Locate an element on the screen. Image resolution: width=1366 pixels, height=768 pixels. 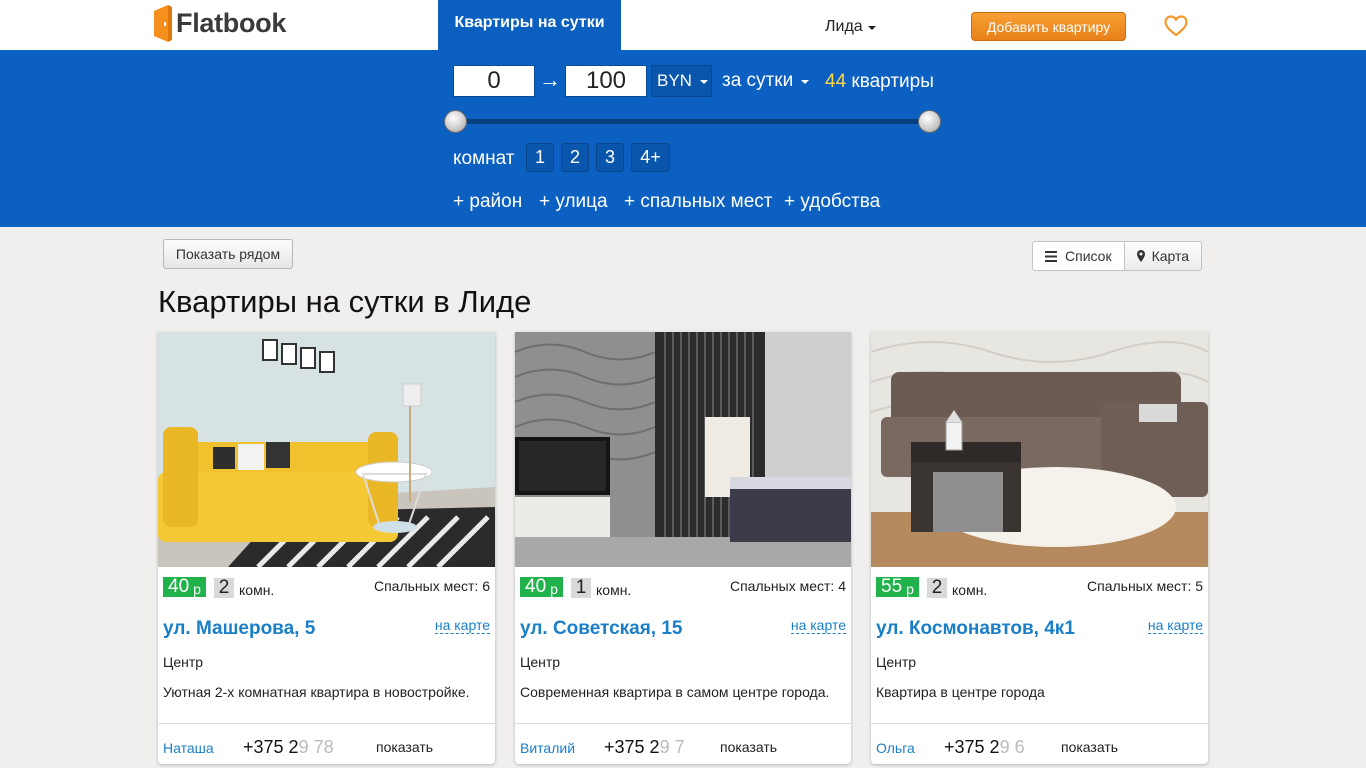
living-room-photo is located at coordinates (326, 449).